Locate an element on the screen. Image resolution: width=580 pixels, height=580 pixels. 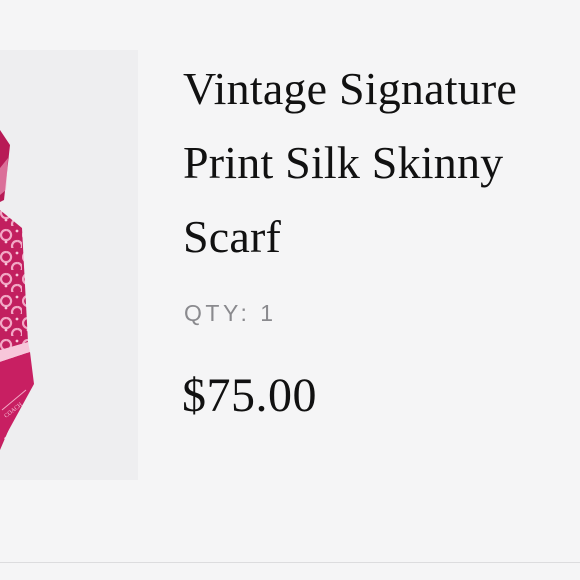
scarf-image: COACH is located at coordinates (17, 290).